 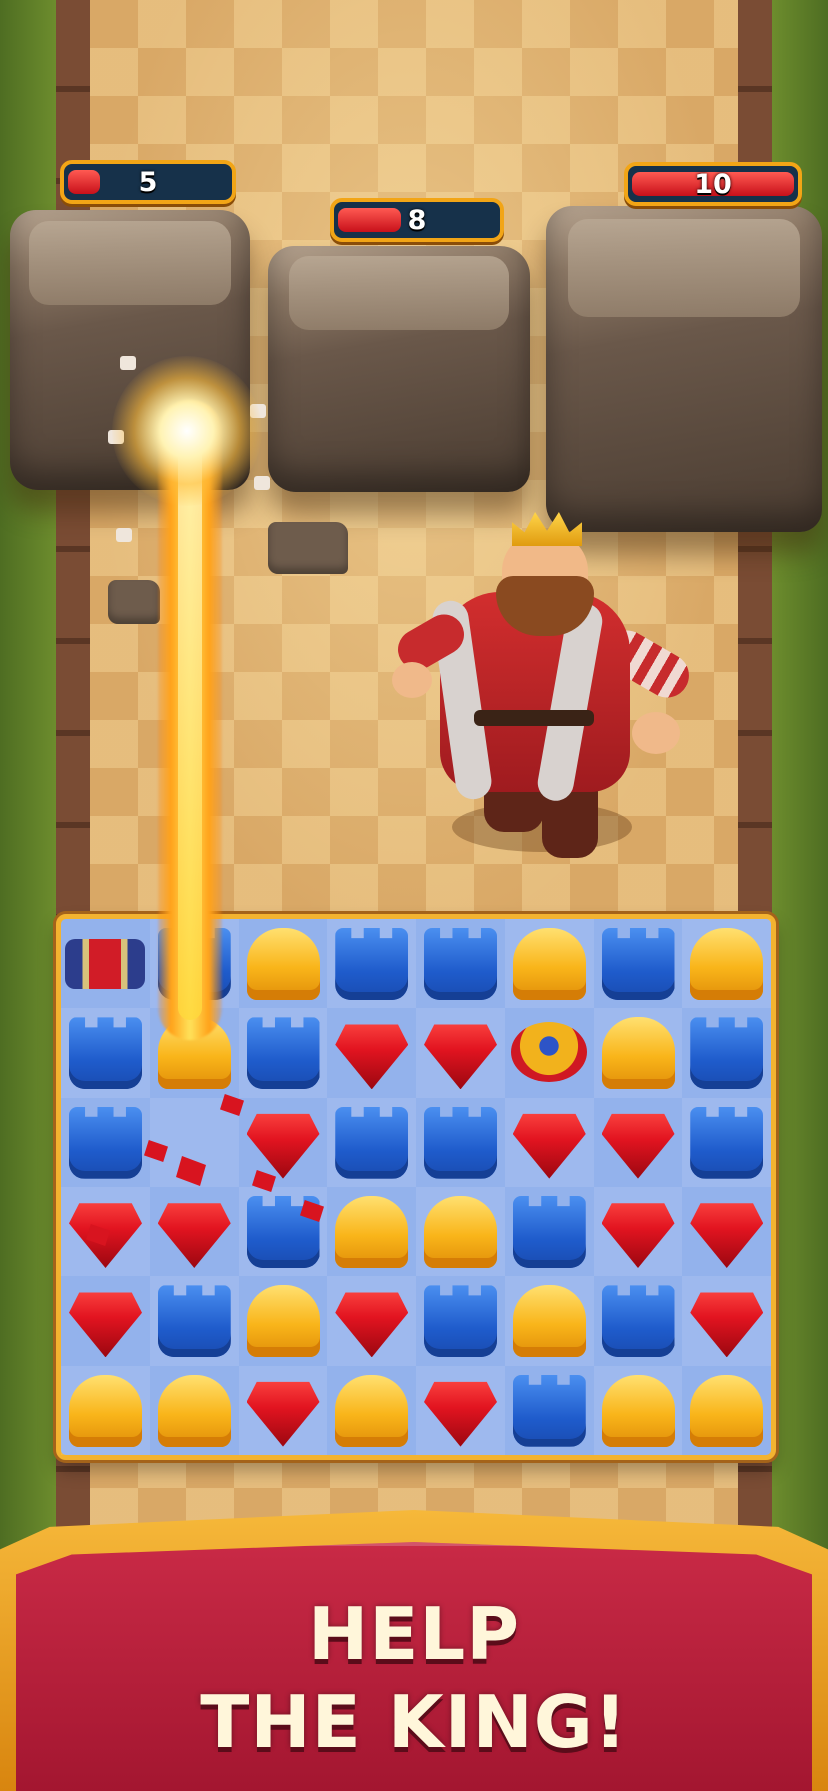 I want to click on king-character, so click(x=544, y=693).